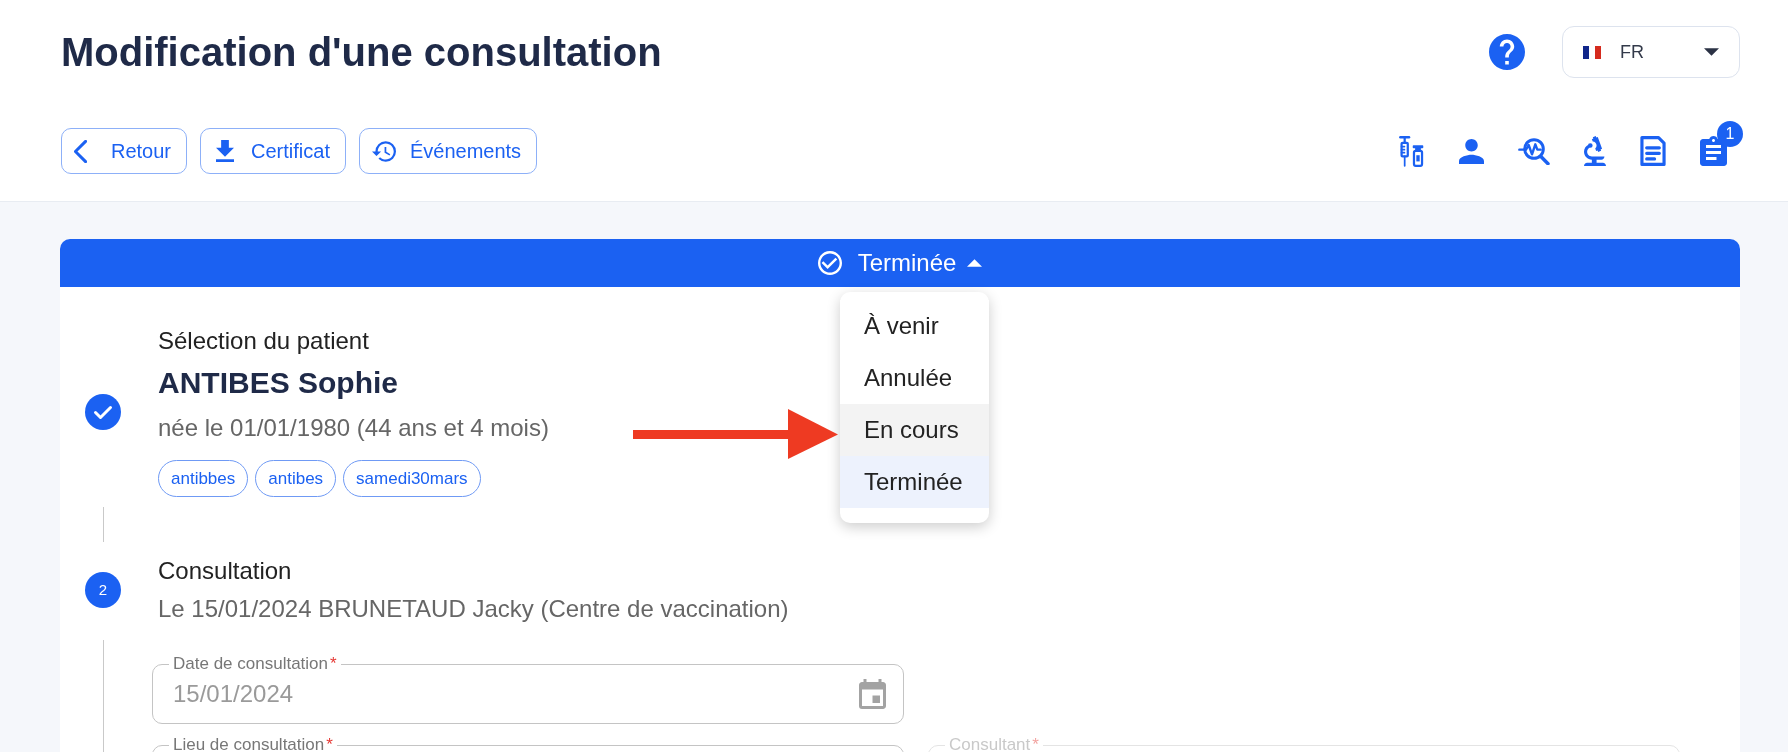 This screenshot has height=752, width=1788. What do you see at coordinates (914, 378) in the screenshot?
I see `status-option: Annulée` at bounding box center [914, 378].